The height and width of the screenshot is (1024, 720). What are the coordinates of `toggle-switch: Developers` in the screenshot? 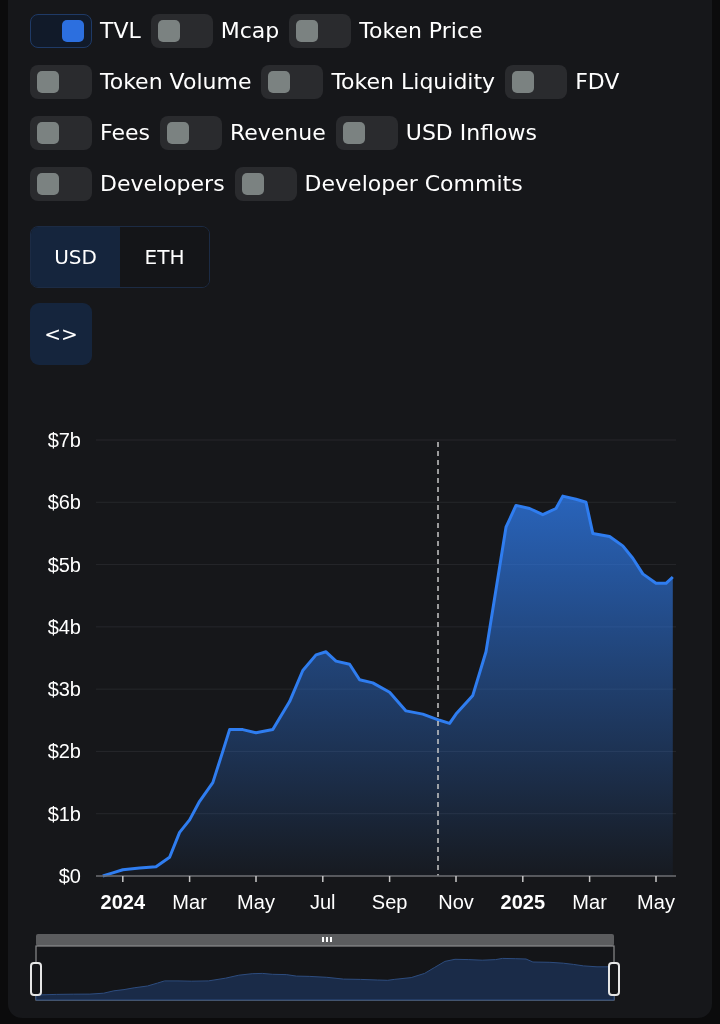 It's located at (127, 183).